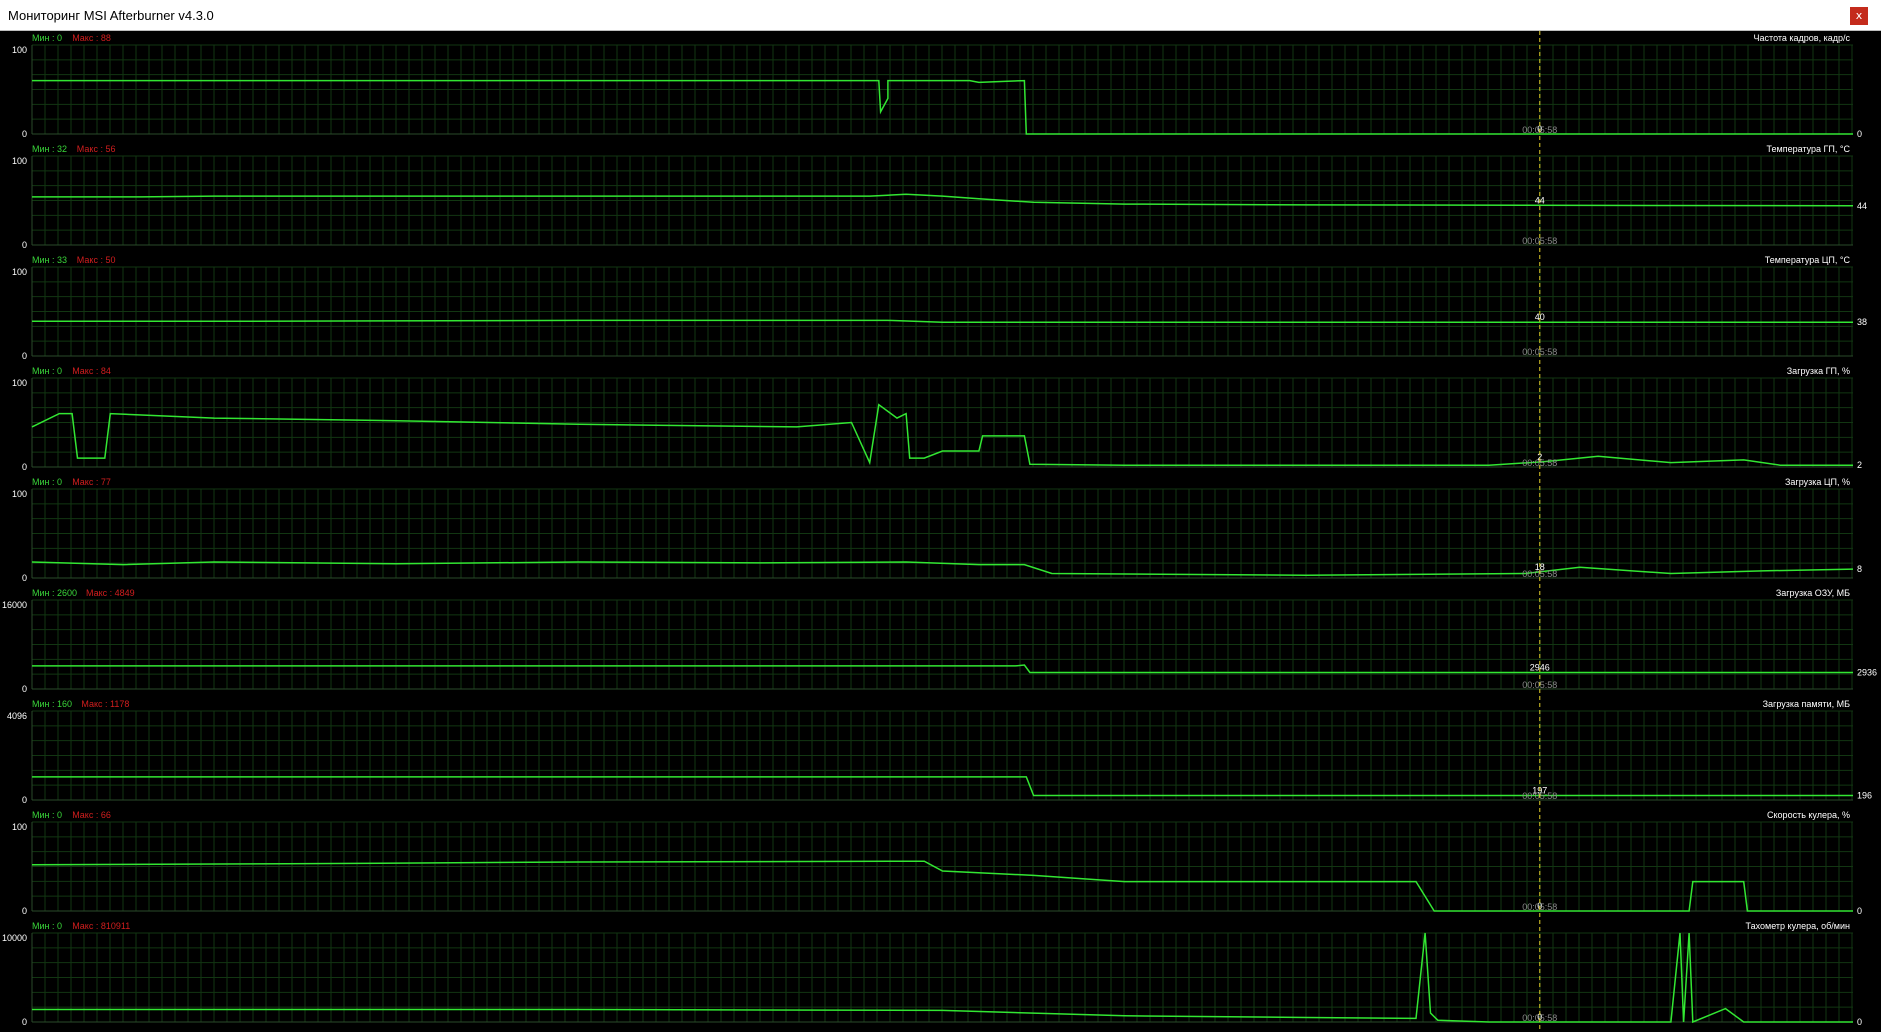 This screenshot has width=1881, height=1032. I want to click on graph-title: Частота кадров, кадр/с, so click(1802, 38).